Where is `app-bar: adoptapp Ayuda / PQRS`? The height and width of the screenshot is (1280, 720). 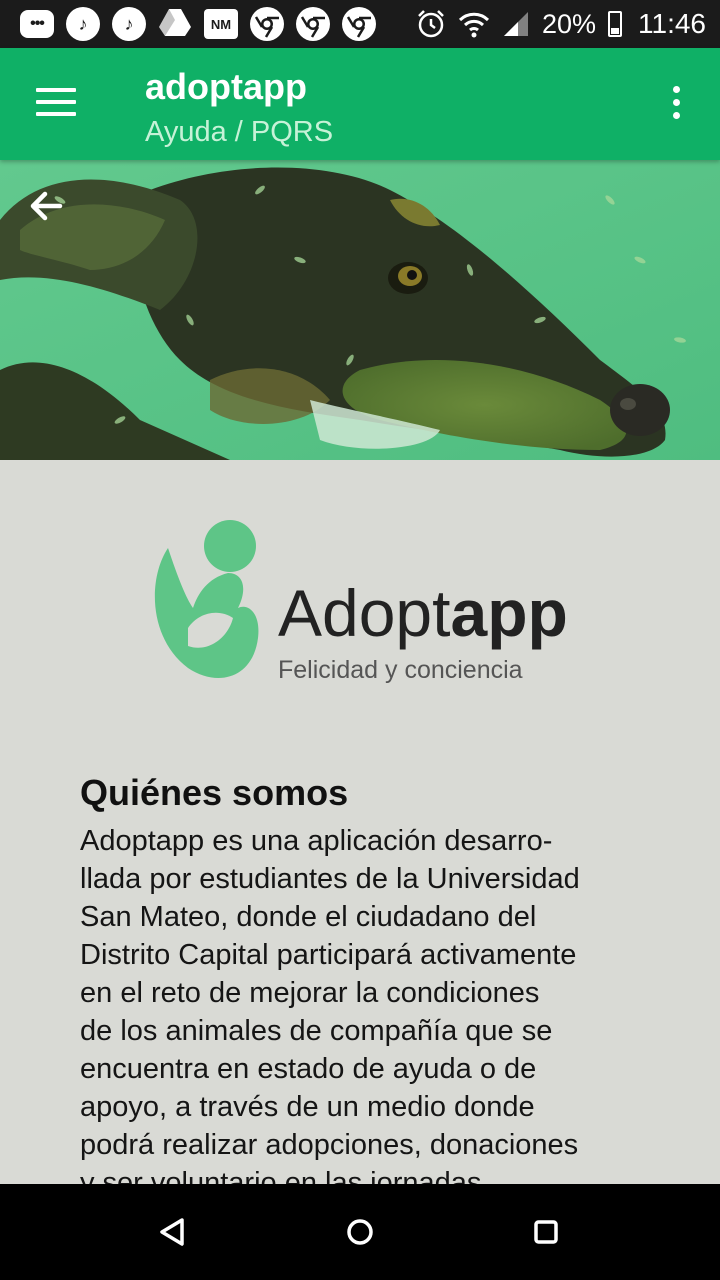
app-bar: adoptapp Ayuda / PQRS is located at coordinates (360, 104).